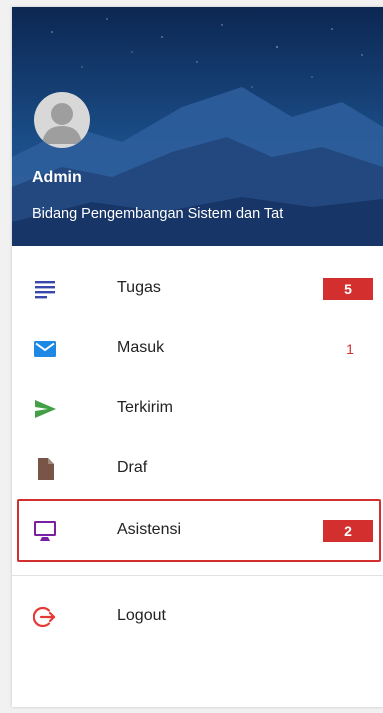  Describe the element at coordinates (197, 409) in the screenshot. I see `menu-item-terkirim: Terkirim` at that location.